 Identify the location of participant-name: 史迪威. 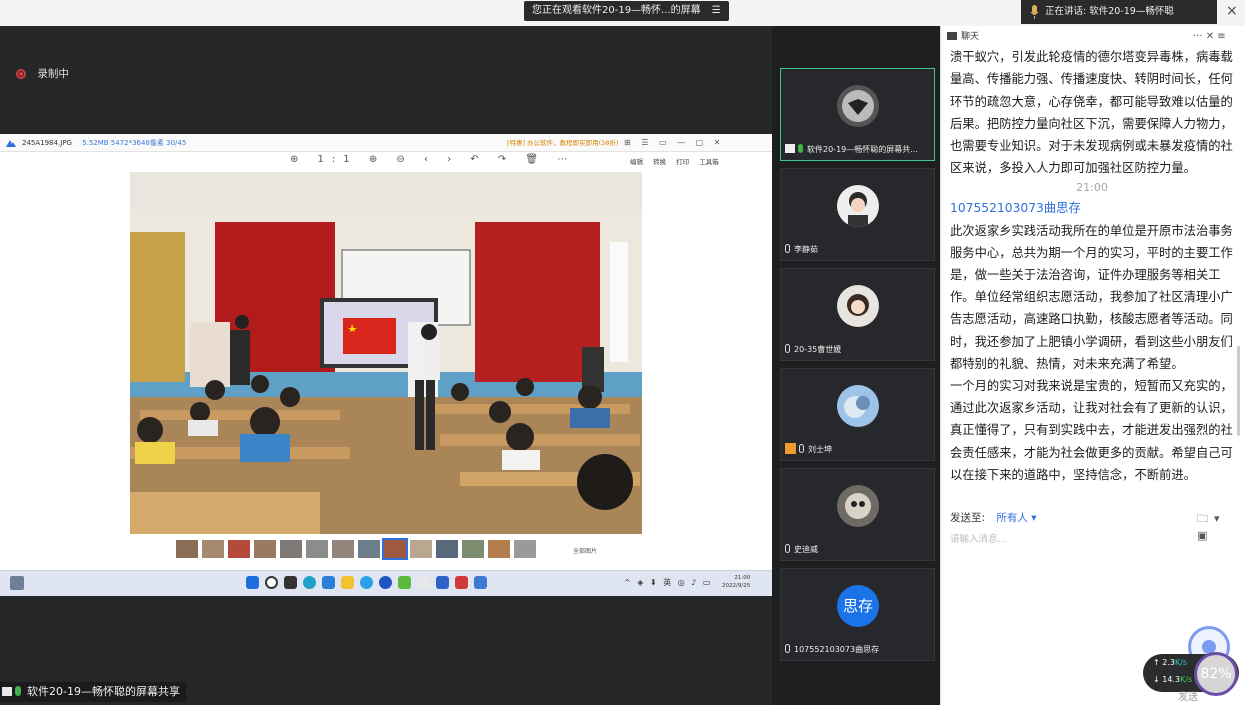
(857, 549).